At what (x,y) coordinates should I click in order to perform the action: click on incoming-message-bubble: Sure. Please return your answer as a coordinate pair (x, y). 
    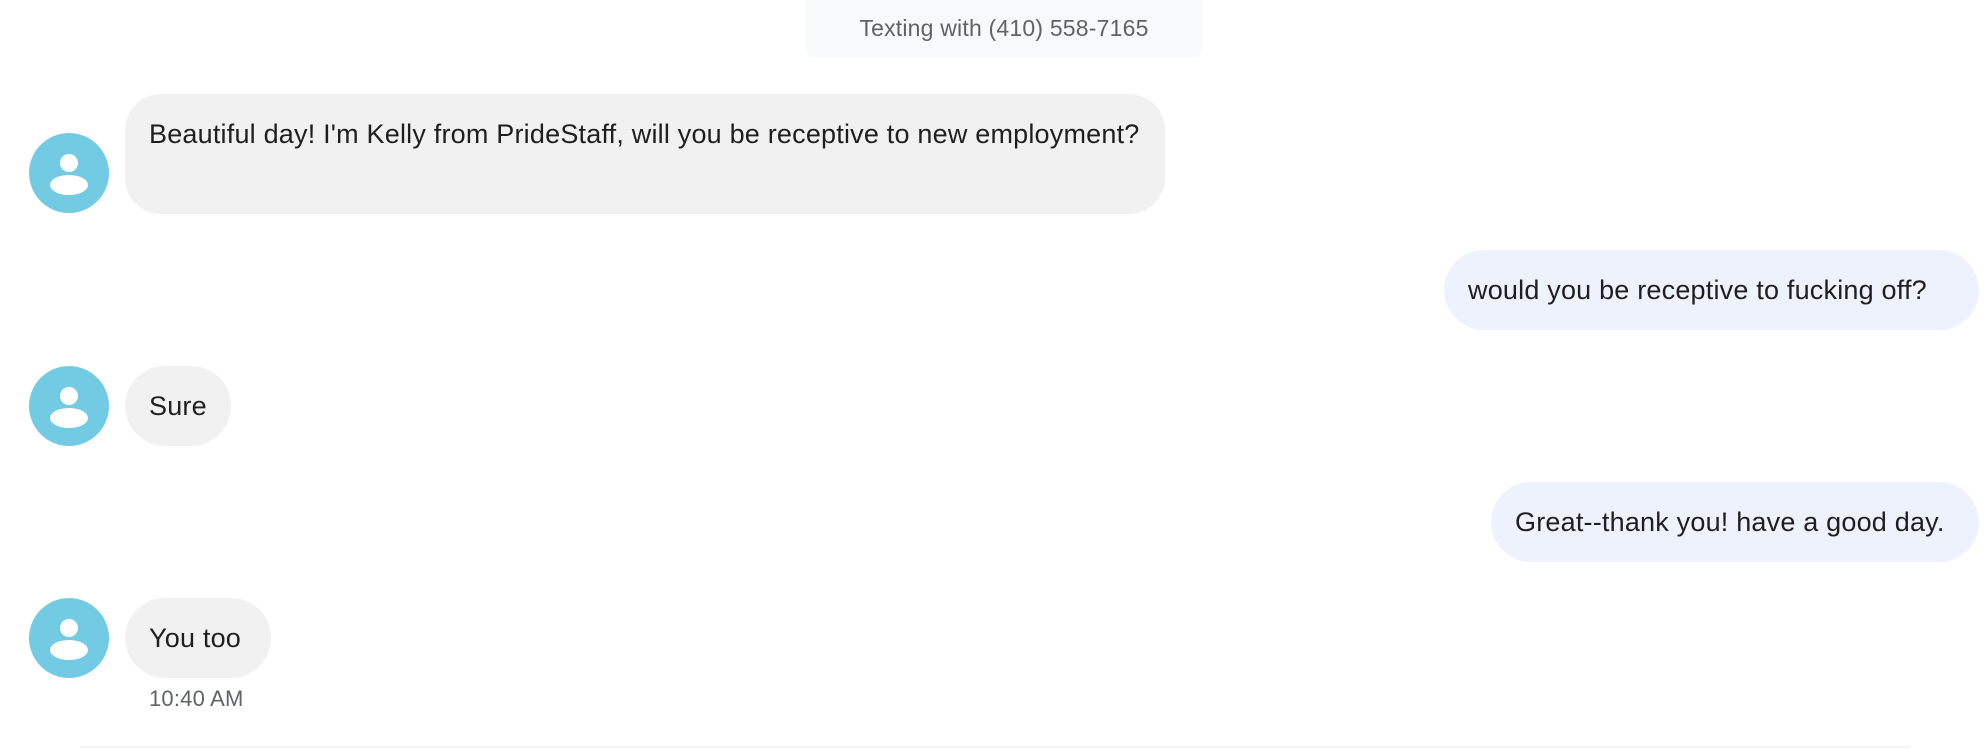
    Looking at the image, I should click on (178, 406).